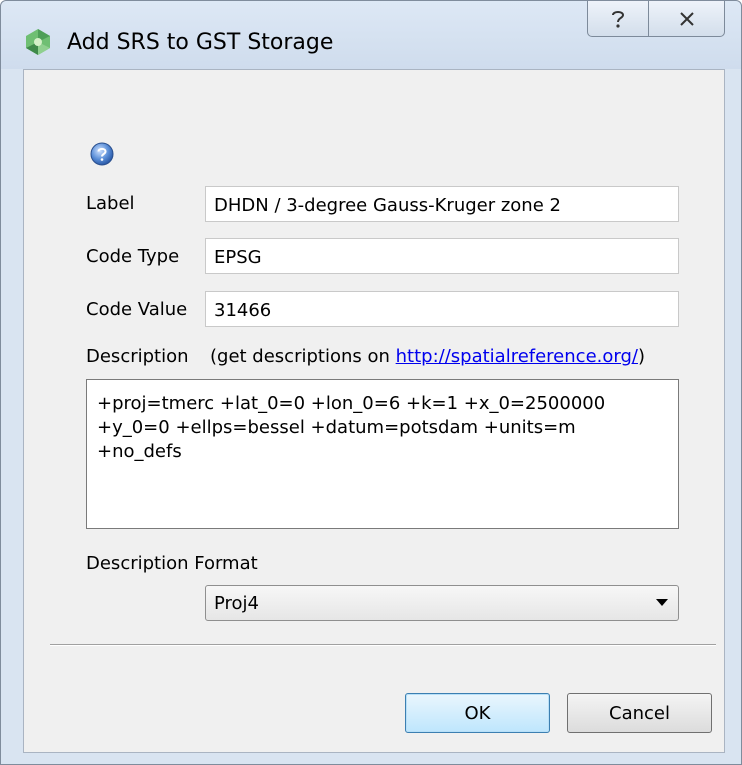  I want to click on title-close-button, so click(686, 19).